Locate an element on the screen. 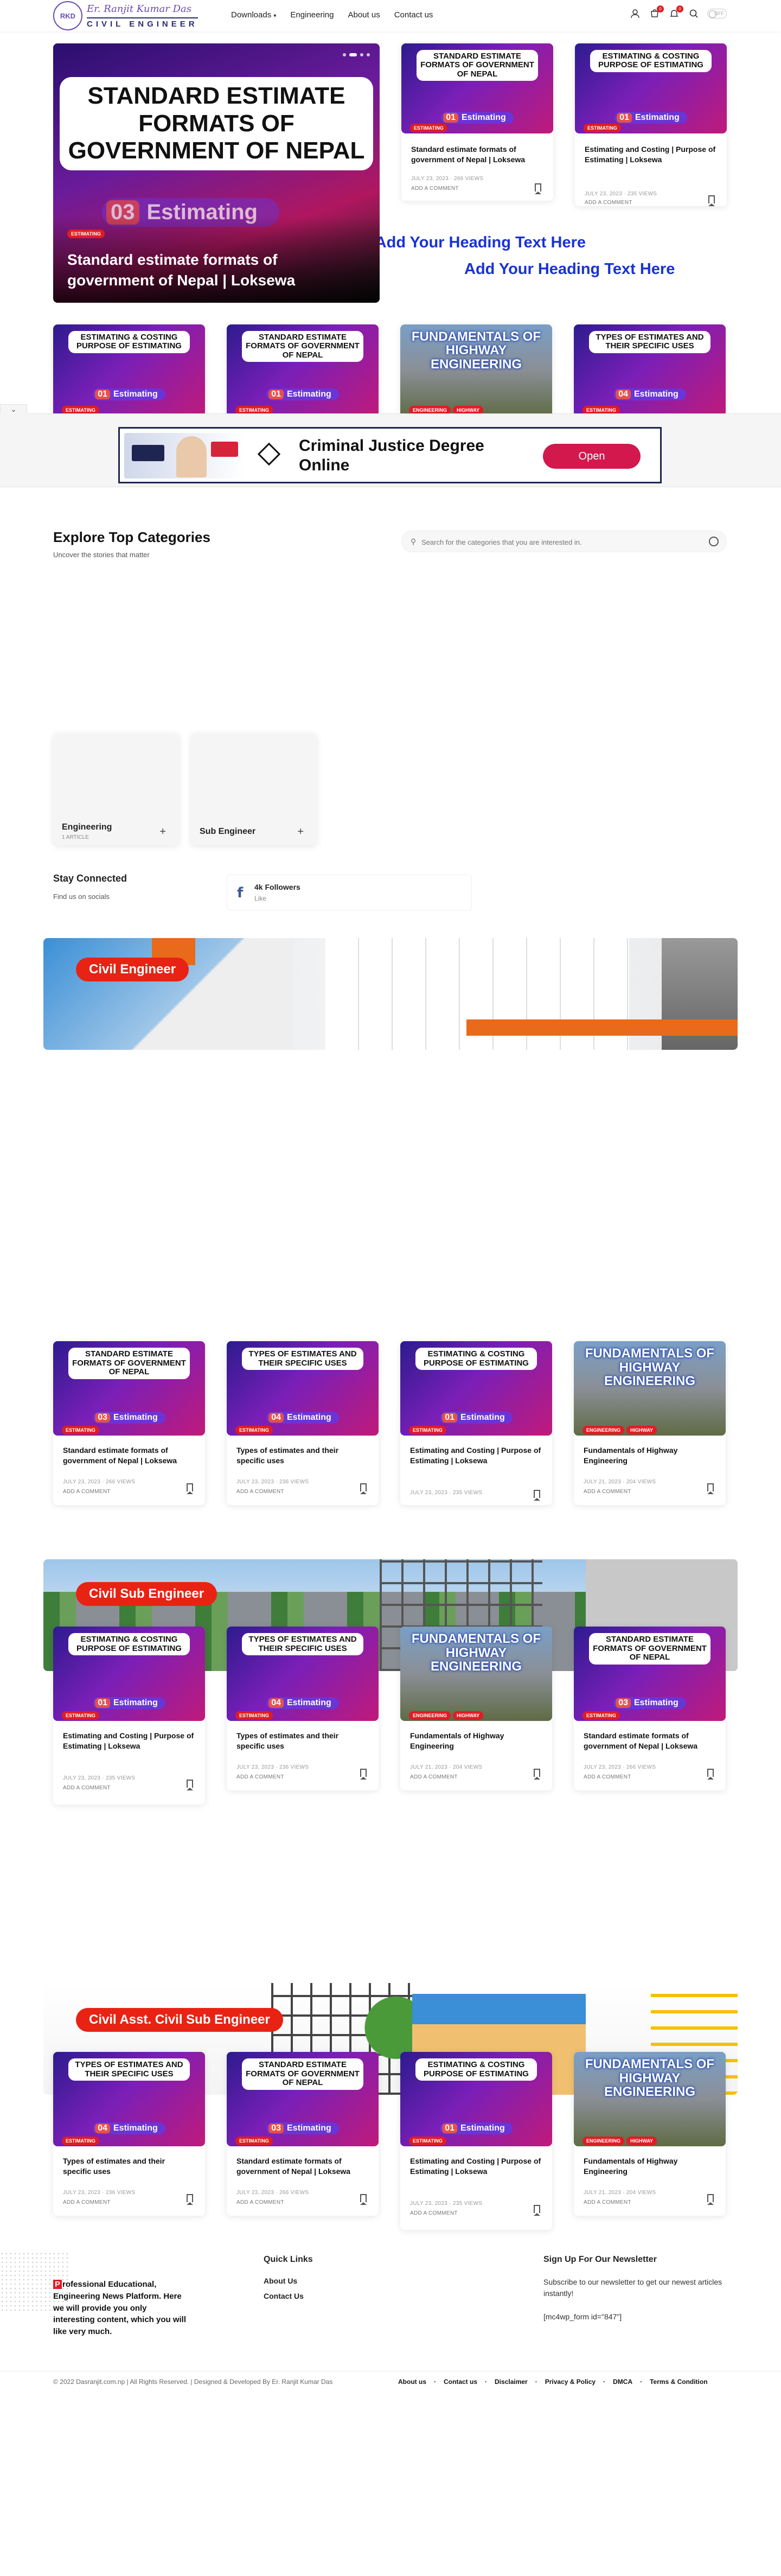 Image resolution: width=781 pixels, height=2576 pixels. category-card-sub-engineer: Sub Engineer + is located at coordinates (254, 789).